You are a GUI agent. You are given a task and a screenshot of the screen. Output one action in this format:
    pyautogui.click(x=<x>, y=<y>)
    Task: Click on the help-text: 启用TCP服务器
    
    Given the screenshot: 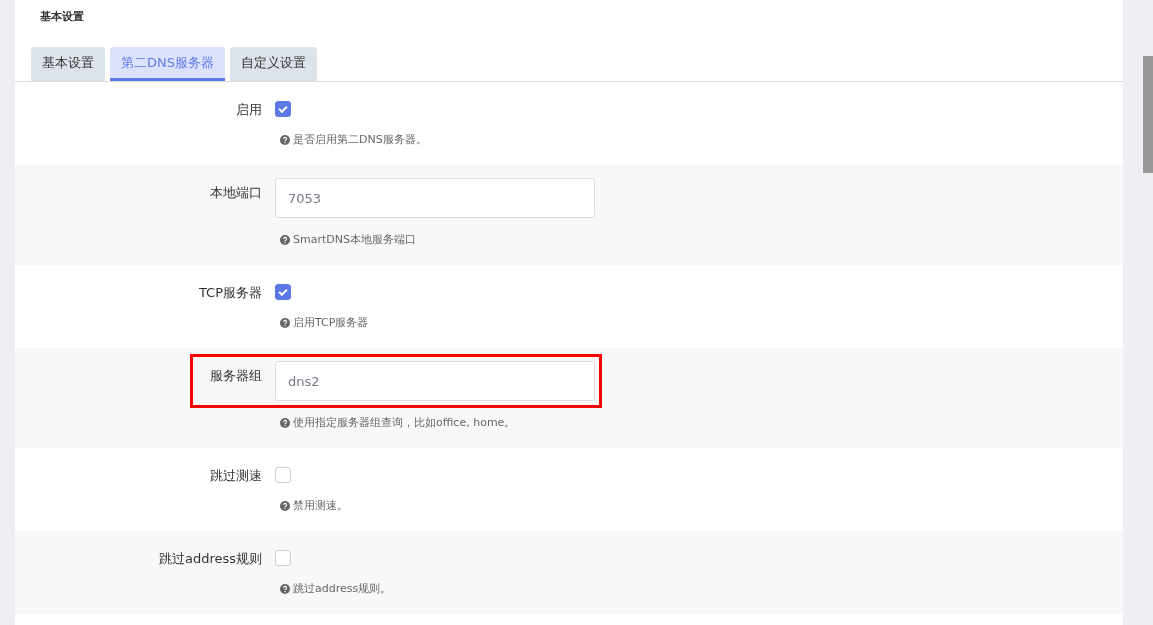 What is the action you would take?
    pyautogui.click(x=331, y=322)
    